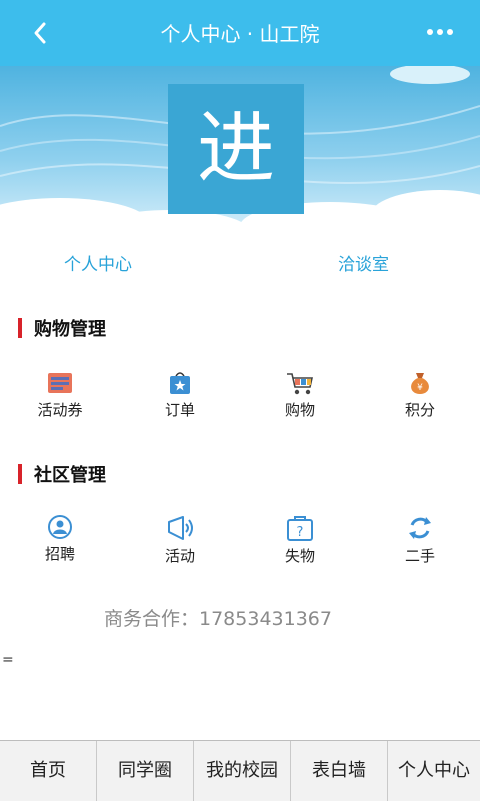  I want to click on recruit-item: 招聘, so click(60, 546).